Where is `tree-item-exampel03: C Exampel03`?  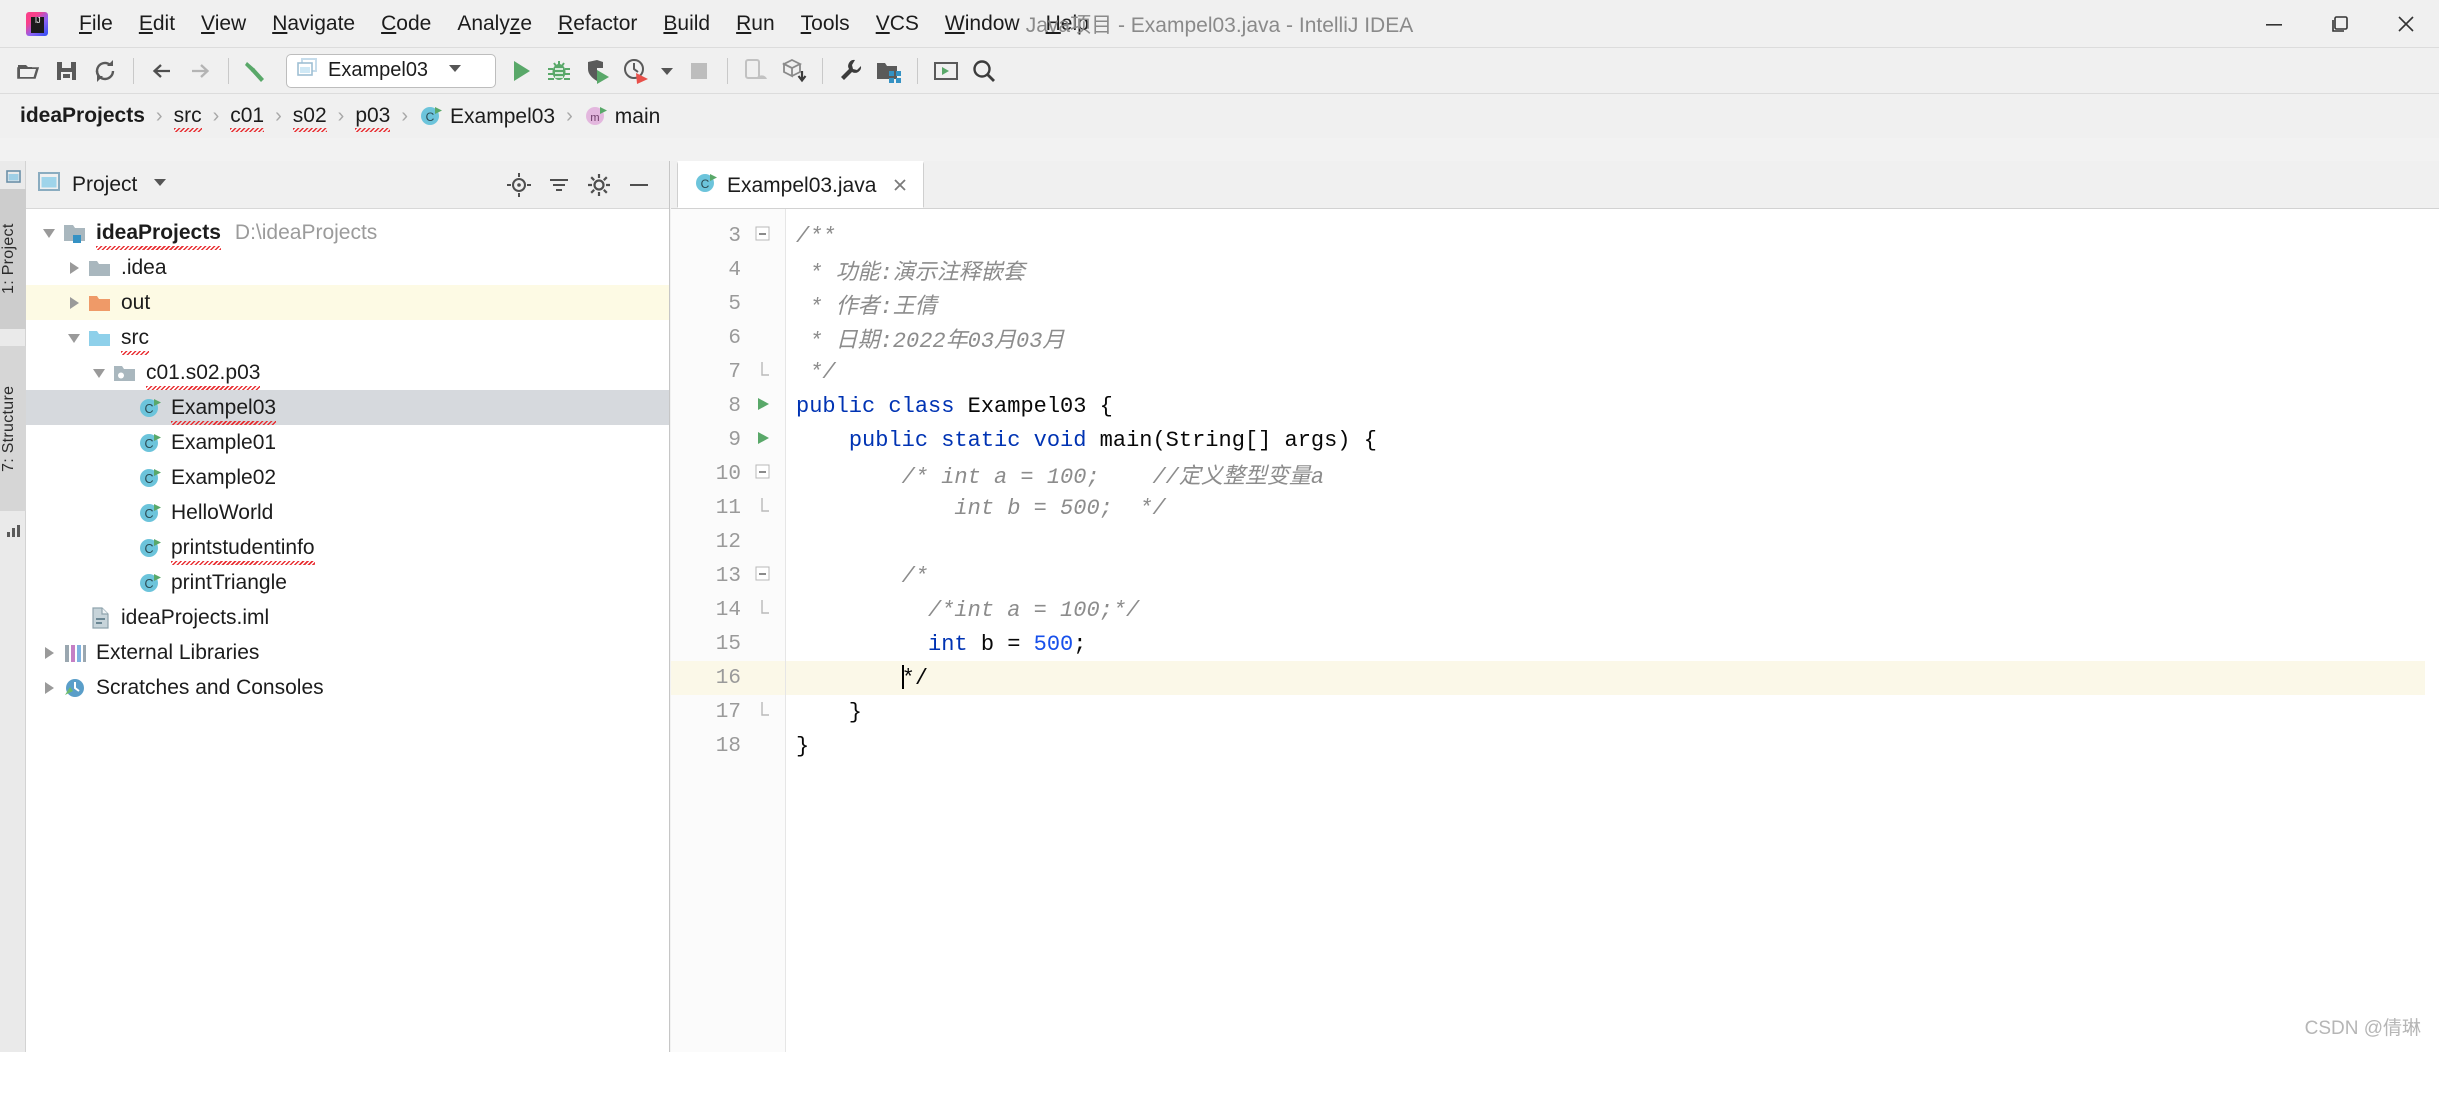
tree-item-exampel03: C Exampel03 is located at coordinates (347, 407).